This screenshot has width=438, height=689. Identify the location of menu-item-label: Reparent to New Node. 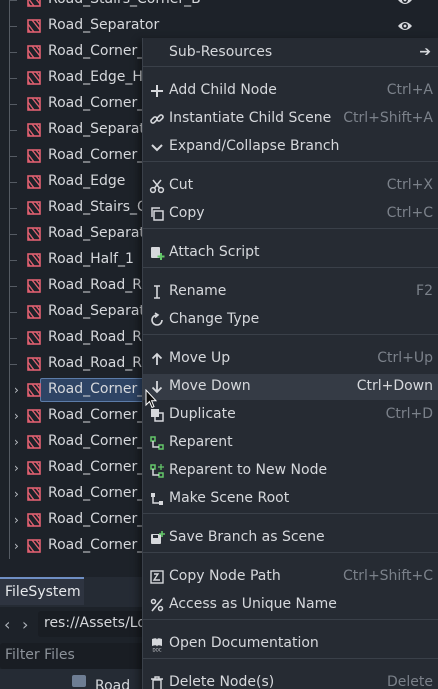
(248, 470).